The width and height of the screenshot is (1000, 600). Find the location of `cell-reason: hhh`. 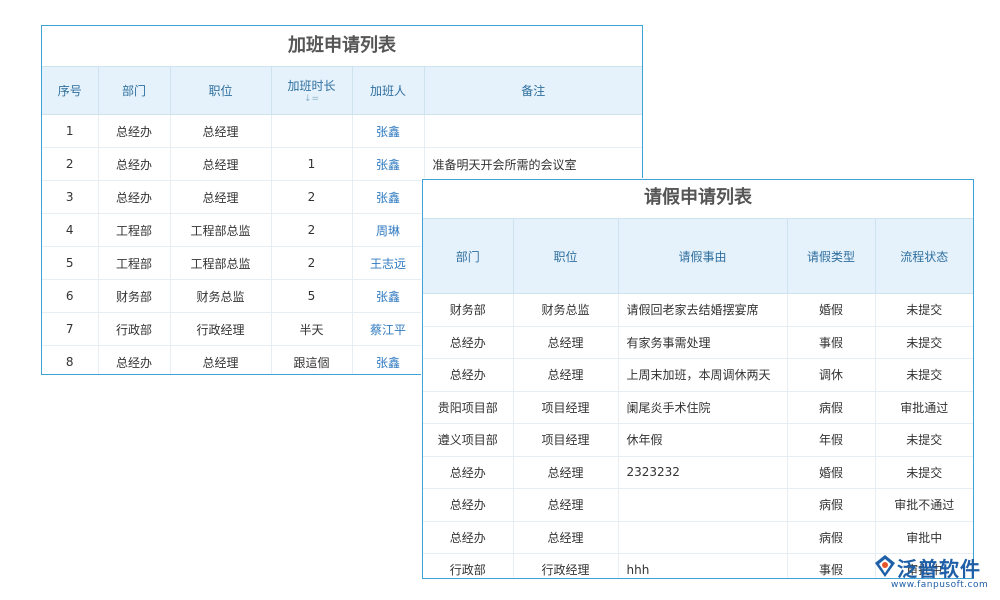

cell-reason: hhh is located at coordinates (702, 567).